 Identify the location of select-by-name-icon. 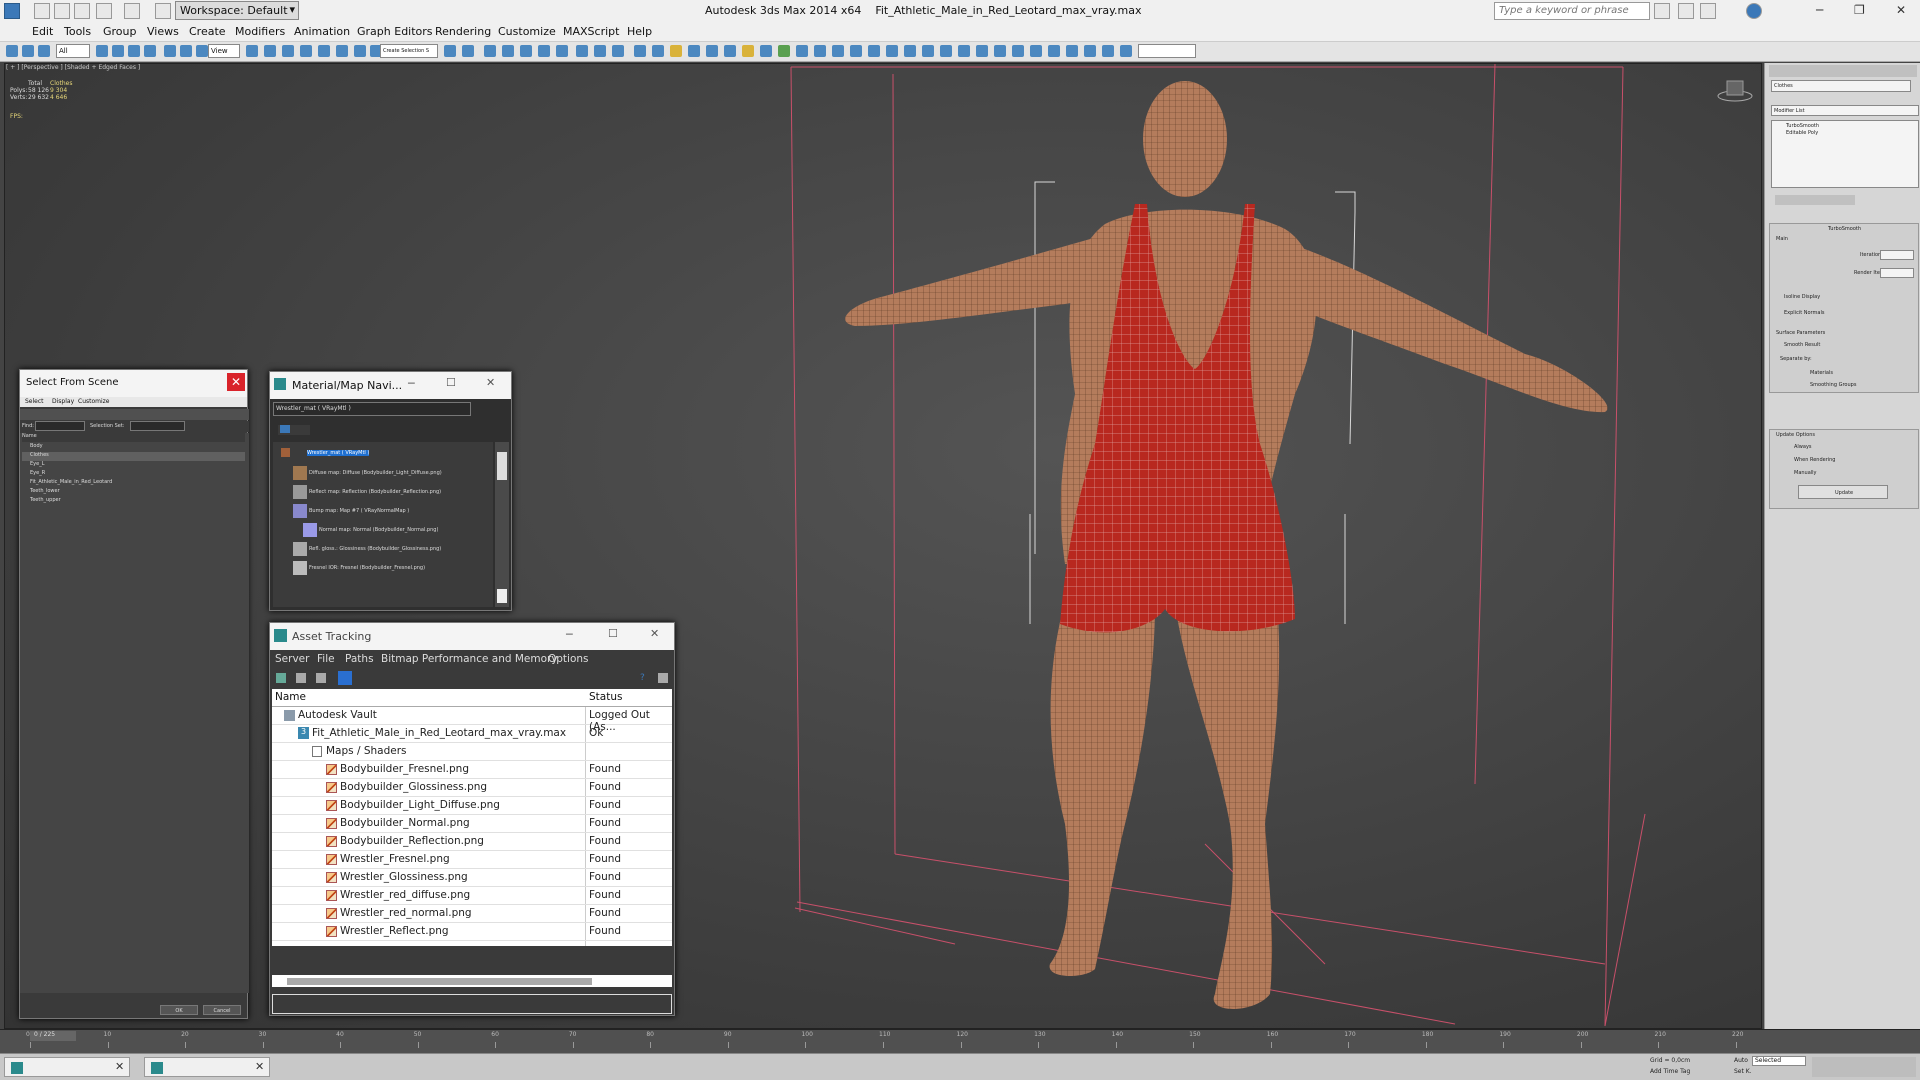
(118, 51).